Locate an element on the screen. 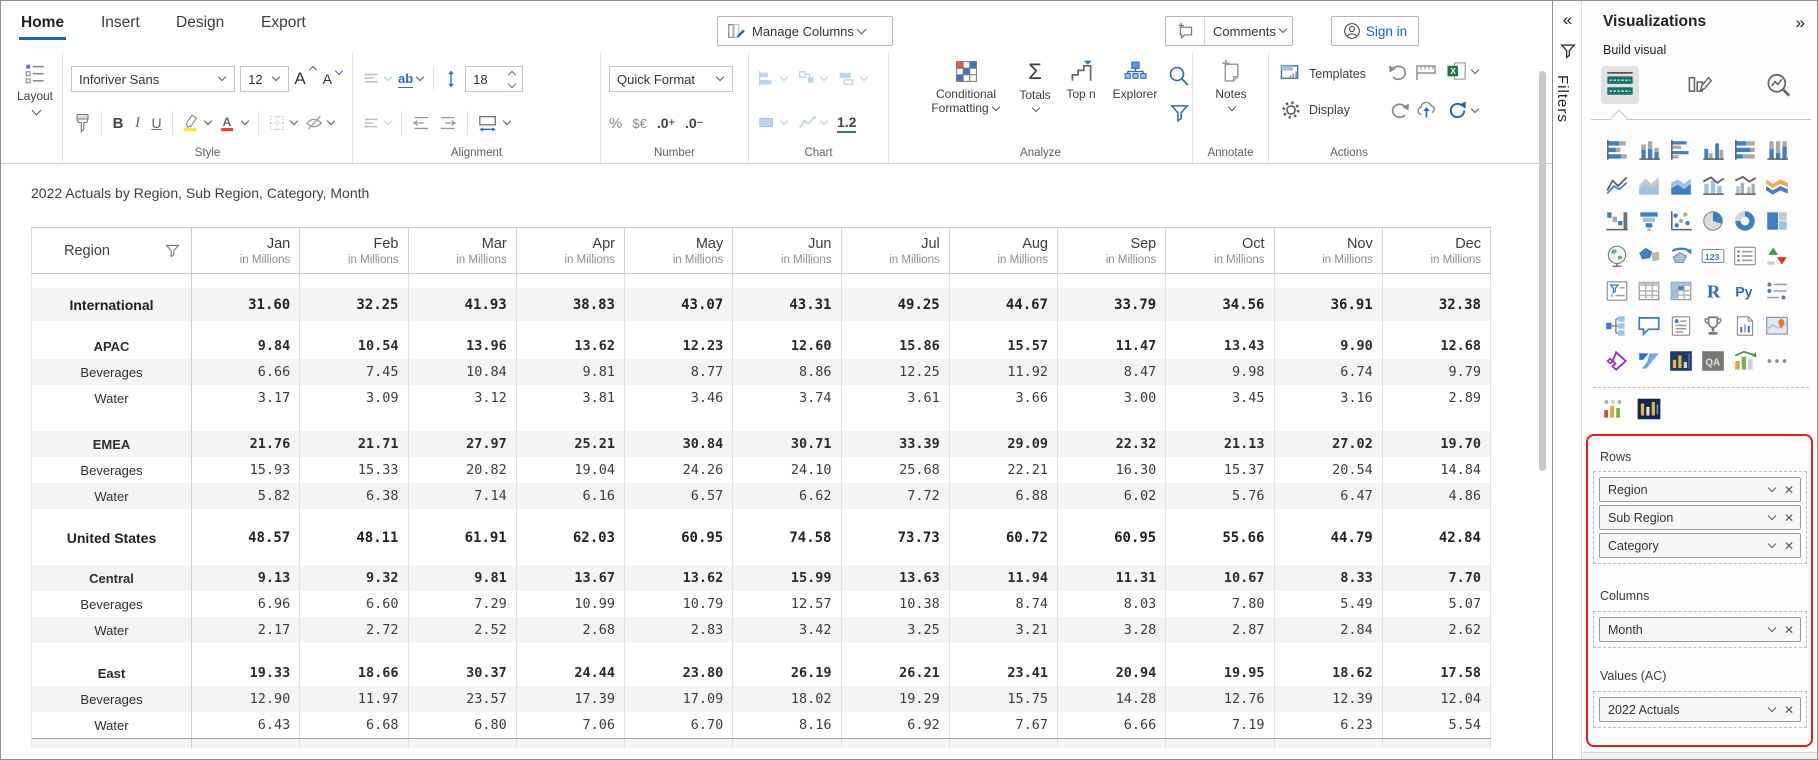  cell: 24.44 is located at coordinates (571, 673).